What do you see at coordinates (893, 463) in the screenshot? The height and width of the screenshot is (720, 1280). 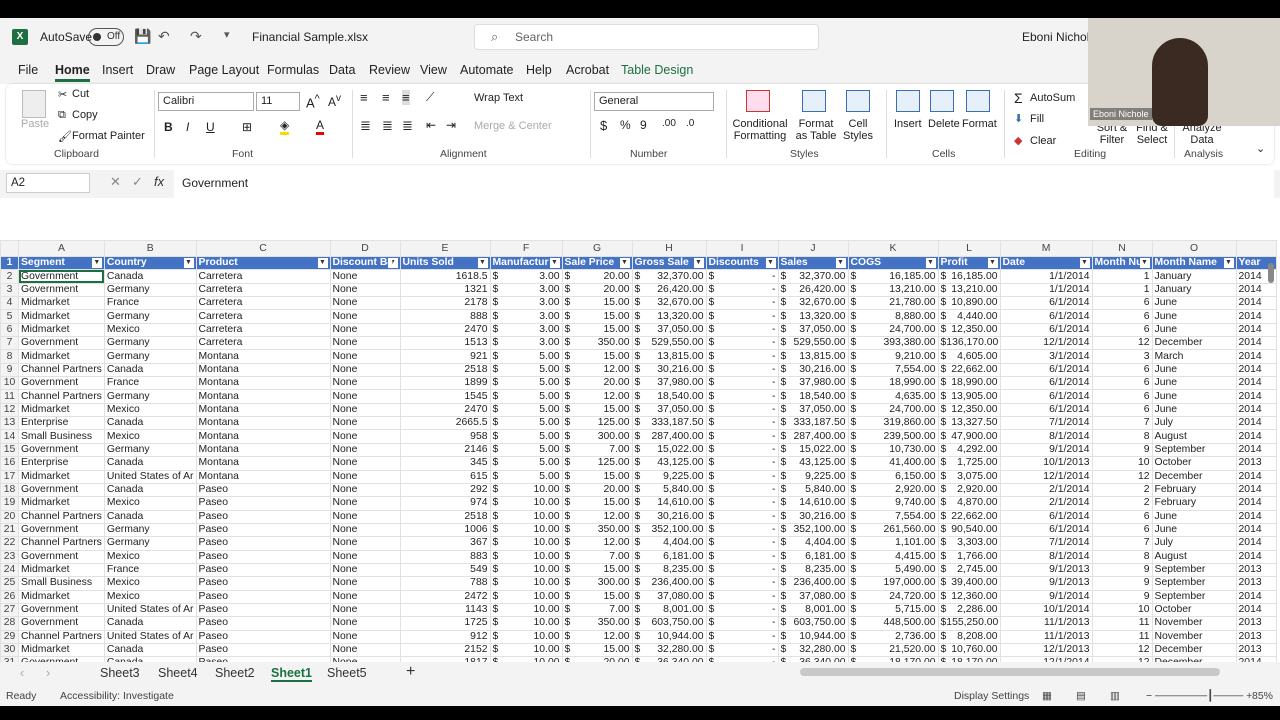 I see `table-cell: $41,400.00` at bounding box center [893, 463].